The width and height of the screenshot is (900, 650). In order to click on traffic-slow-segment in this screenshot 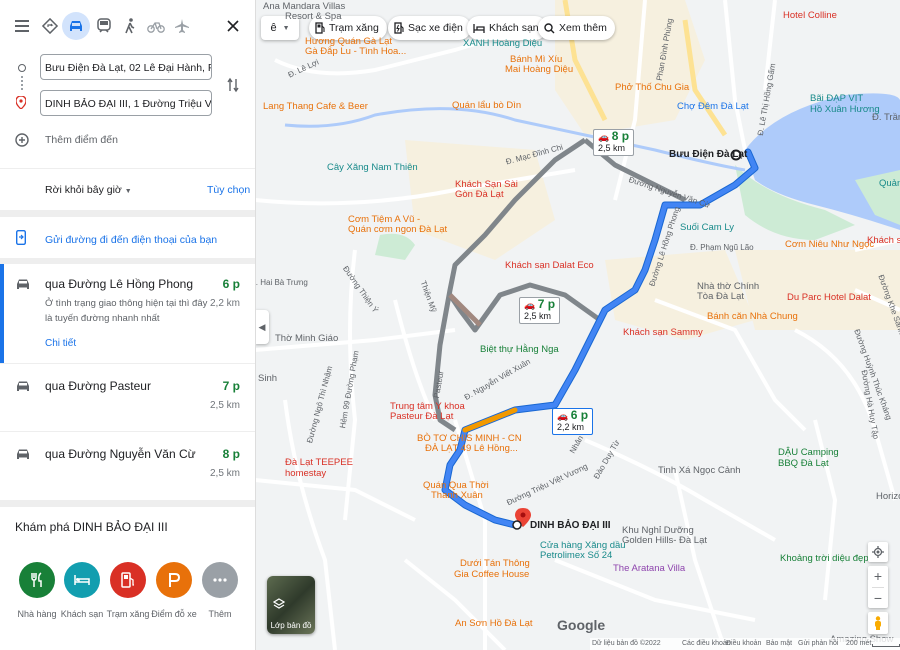, I will do `click(490, 420)`.